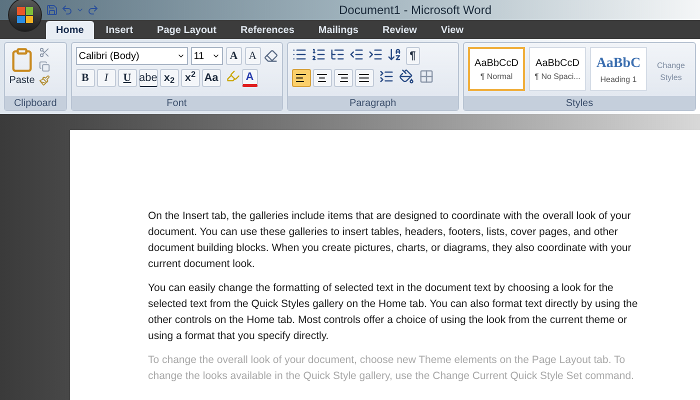 The height and width of the screenshot is (400, 700). Describe the element at coordinates (338, 30) in the screenshot. I see `ribbon-tab: Mailings` at that location.